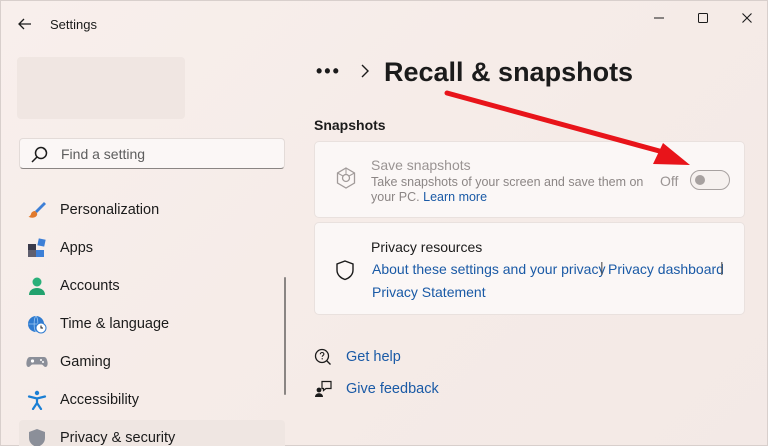 The height and width of the screenshot is (446, 768). I want to click on privacy-statement-link: Privacy Statement, so click(429, 292).